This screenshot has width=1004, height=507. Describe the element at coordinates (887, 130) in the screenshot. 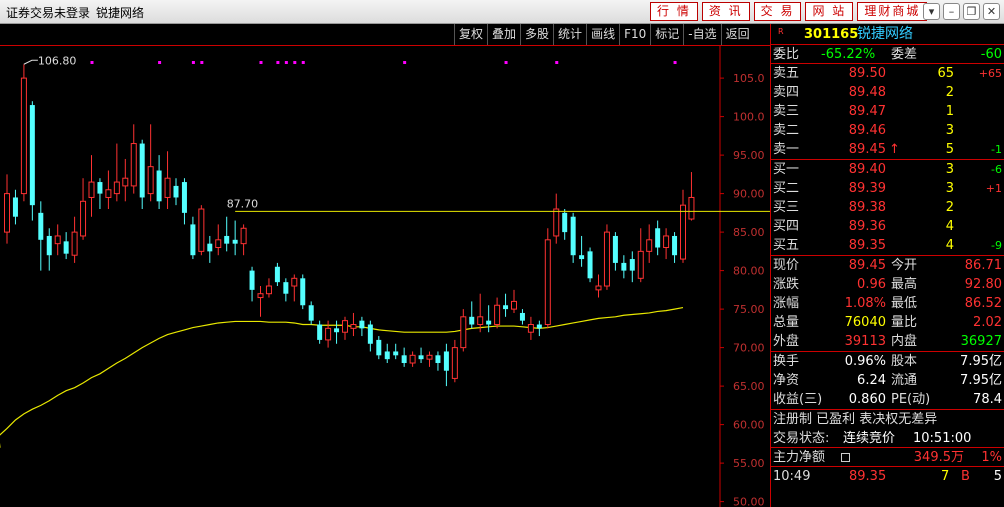

I see `ask-row: 卖二 89.46 3` at that location.